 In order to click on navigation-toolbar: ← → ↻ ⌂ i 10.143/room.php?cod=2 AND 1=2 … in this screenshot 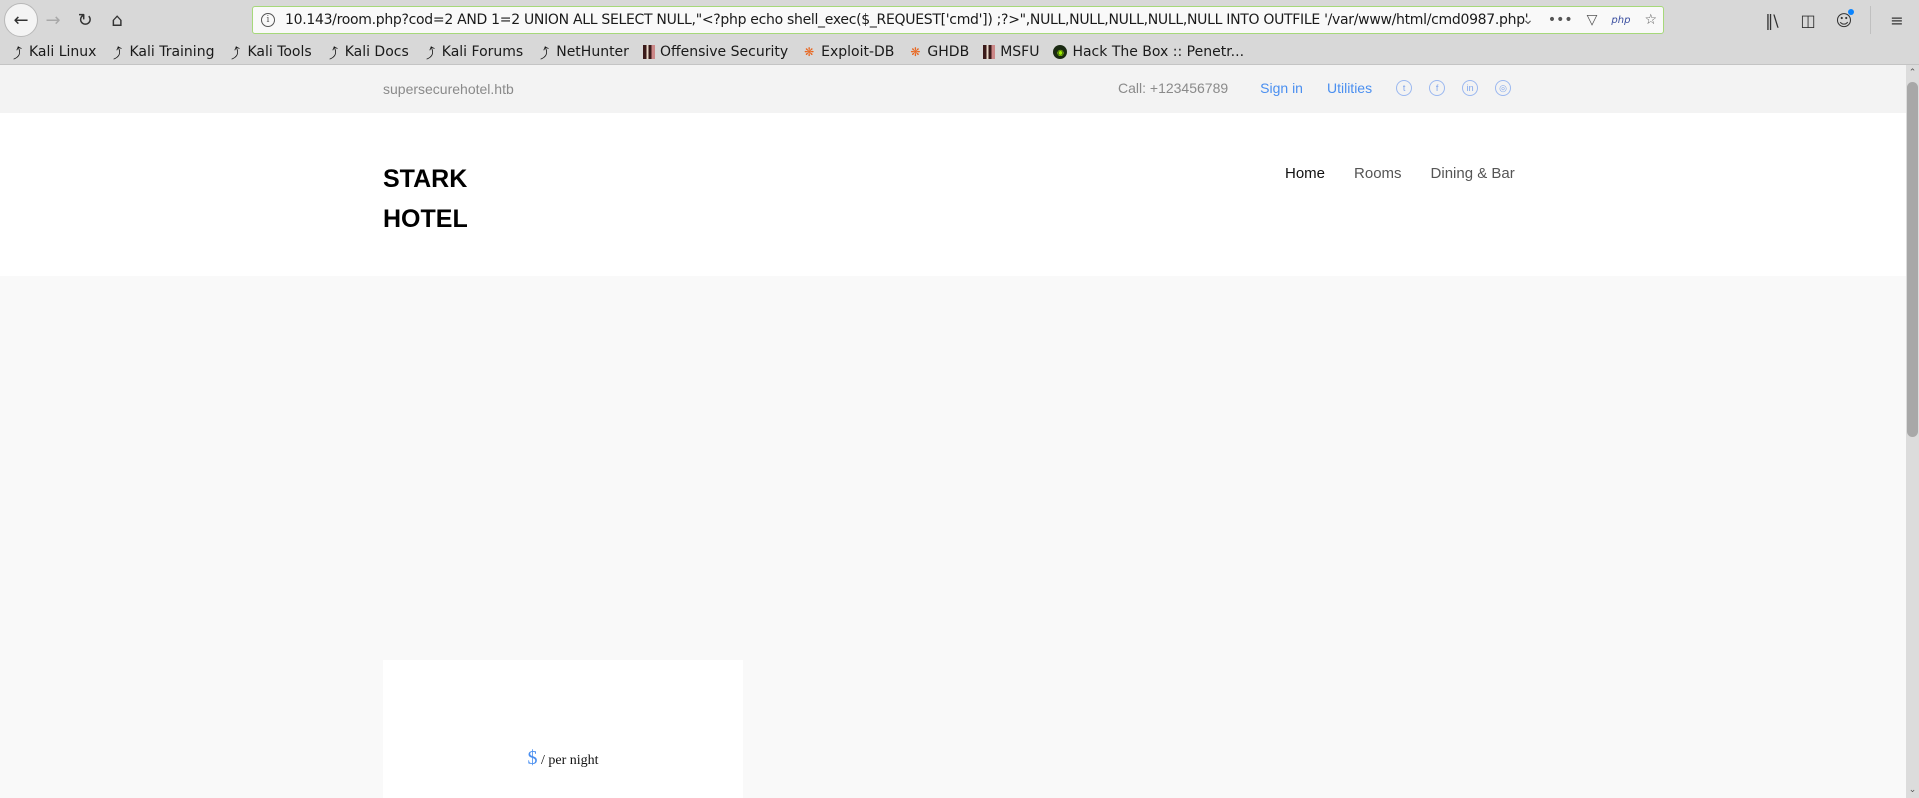, I will do `click(959, 20)`.